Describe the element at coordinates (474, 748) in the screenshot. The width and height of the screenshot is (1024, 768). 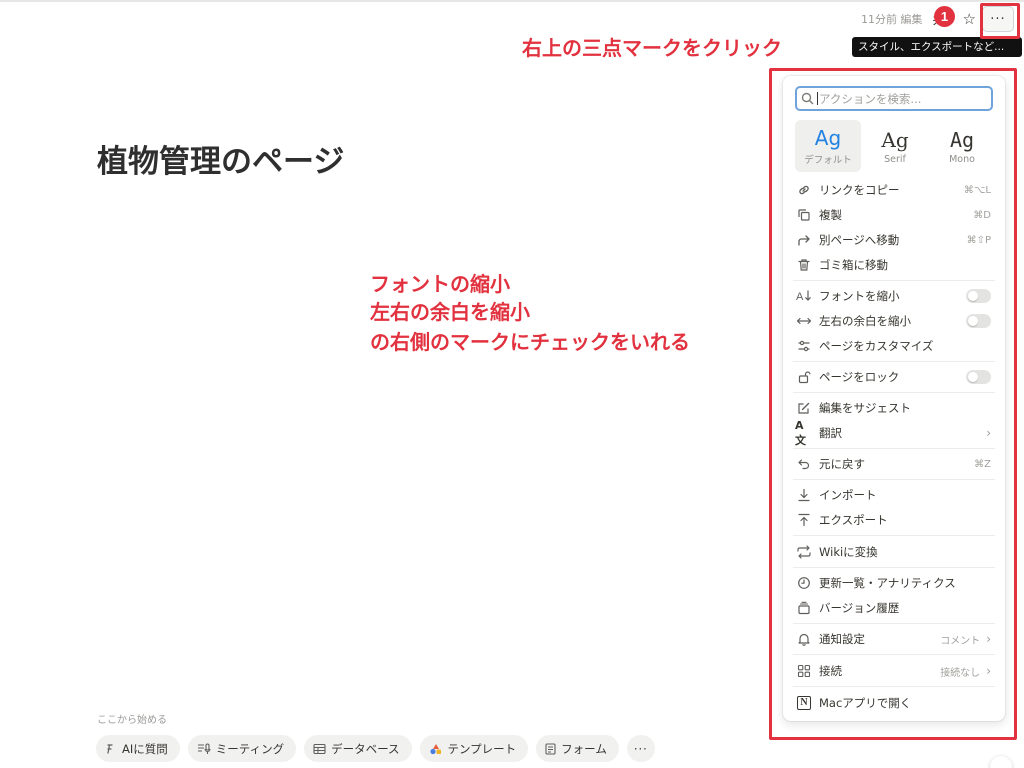
I see `chip-templates: テンプレート` at that location.